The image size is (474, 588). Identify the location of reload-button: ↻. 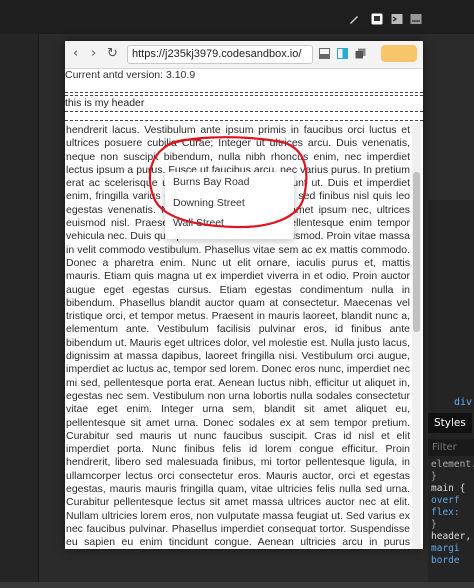
(112, 54).